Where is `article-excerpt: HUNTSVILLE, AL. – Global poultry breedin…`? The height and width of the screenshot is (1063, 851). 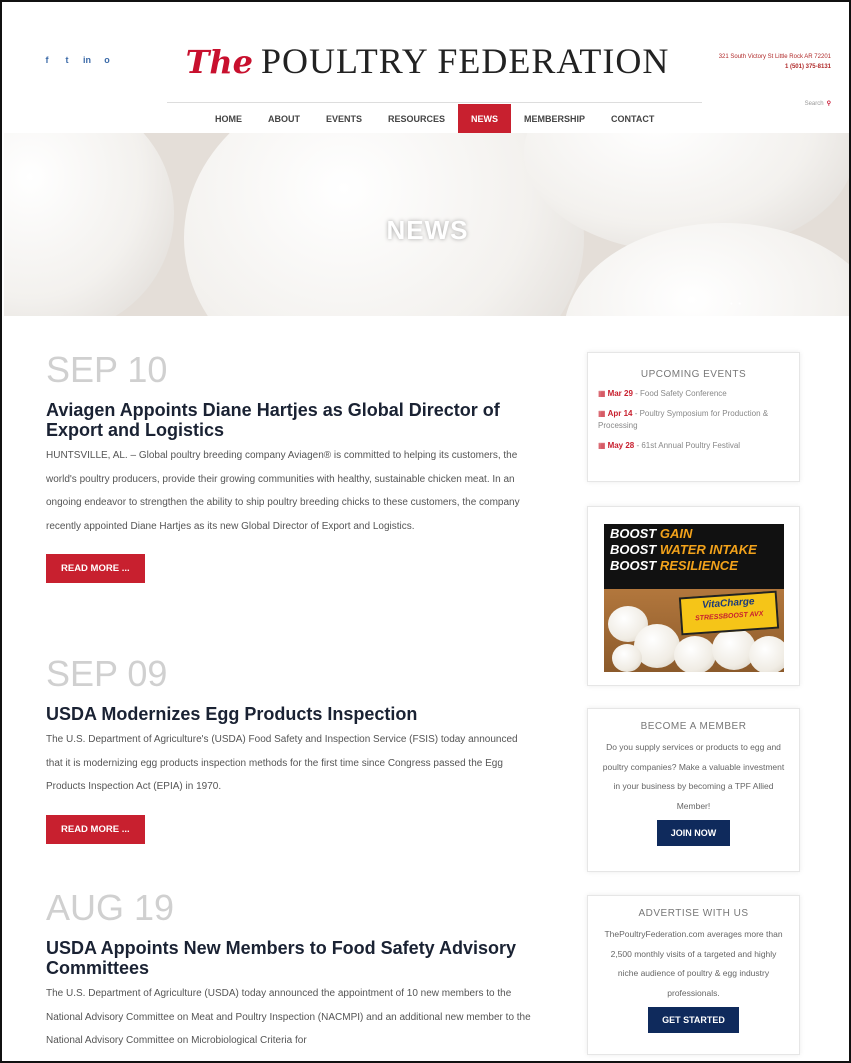 article-excerpt: HUNTSVILLE, AL. – Global poultry breedin… is located at coordinates (283, 491).